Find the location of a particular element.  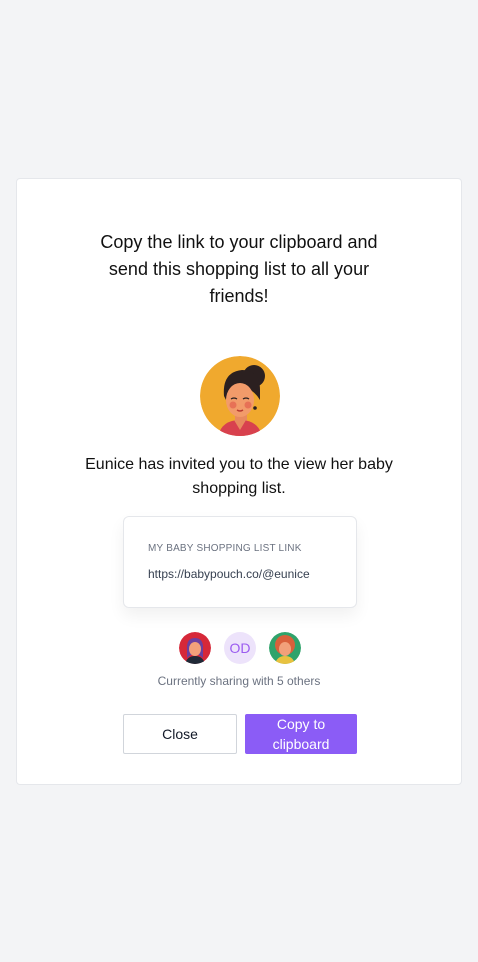

sharer-avatar-initials: OD is located at coordinates (240, 648).